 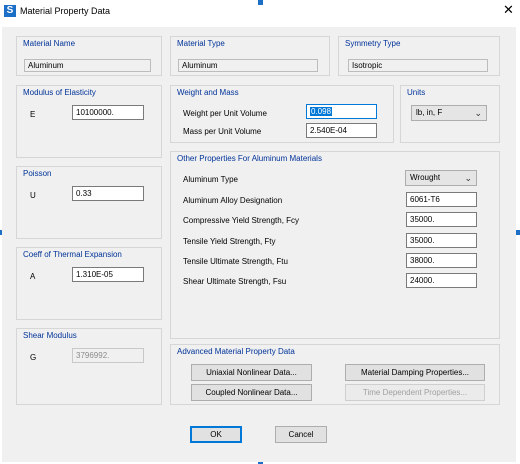 What do you see at coordinates (235, 281) in the screenshot?
I see `shear-ultimate-label: Shear Ultimate Strength, Fsu` at bounding box center [235, 281].